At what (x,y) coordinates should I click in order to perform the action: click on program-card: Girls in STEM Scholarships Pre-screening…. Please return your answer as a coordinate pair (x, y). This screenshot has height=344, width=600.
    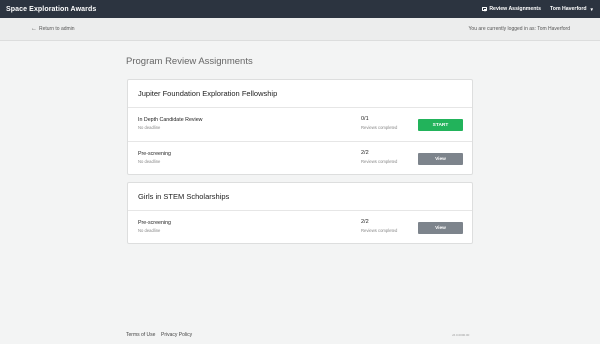
    Looking at the image, I should click on (300, 213).